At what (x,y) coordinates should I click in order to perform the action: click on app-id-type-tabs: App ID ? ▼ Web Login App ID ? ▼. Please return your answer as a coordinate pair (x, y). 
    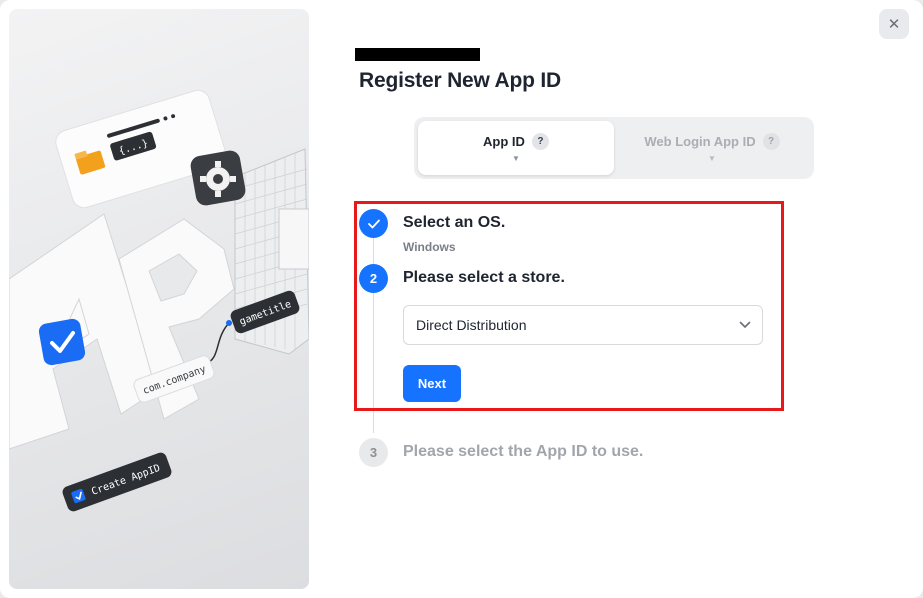
    Looking at the image, I should click on (614, 148).